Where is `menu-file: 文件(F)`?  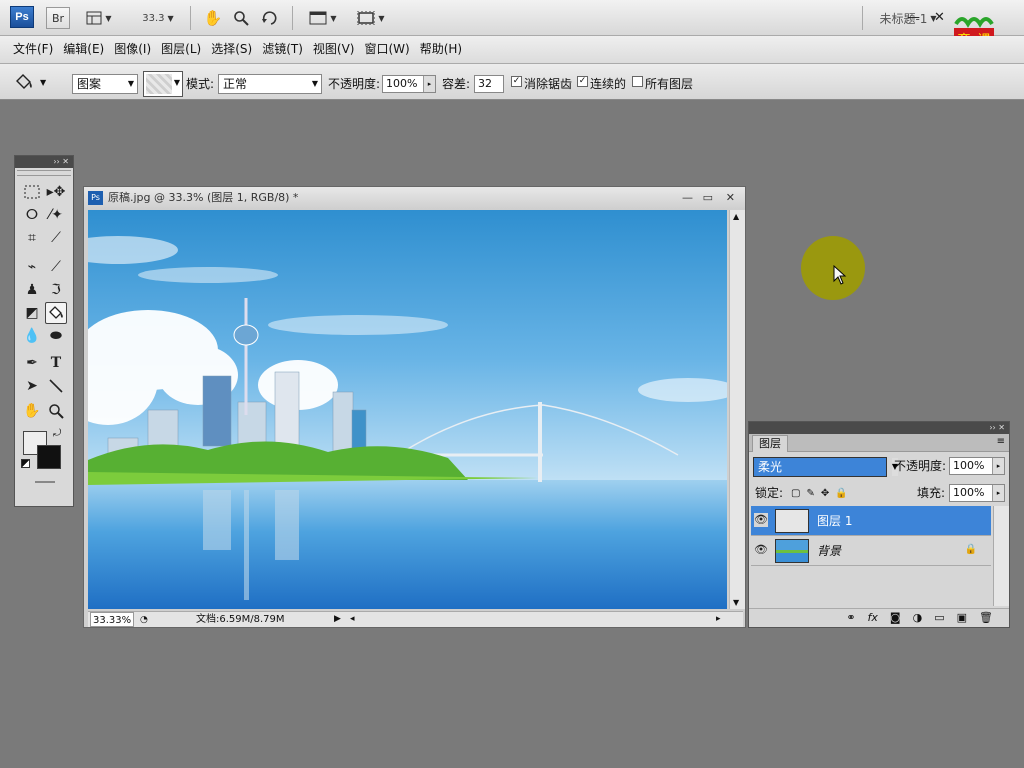 menu-file: 文件(F) is located at coordinates (33, 49).